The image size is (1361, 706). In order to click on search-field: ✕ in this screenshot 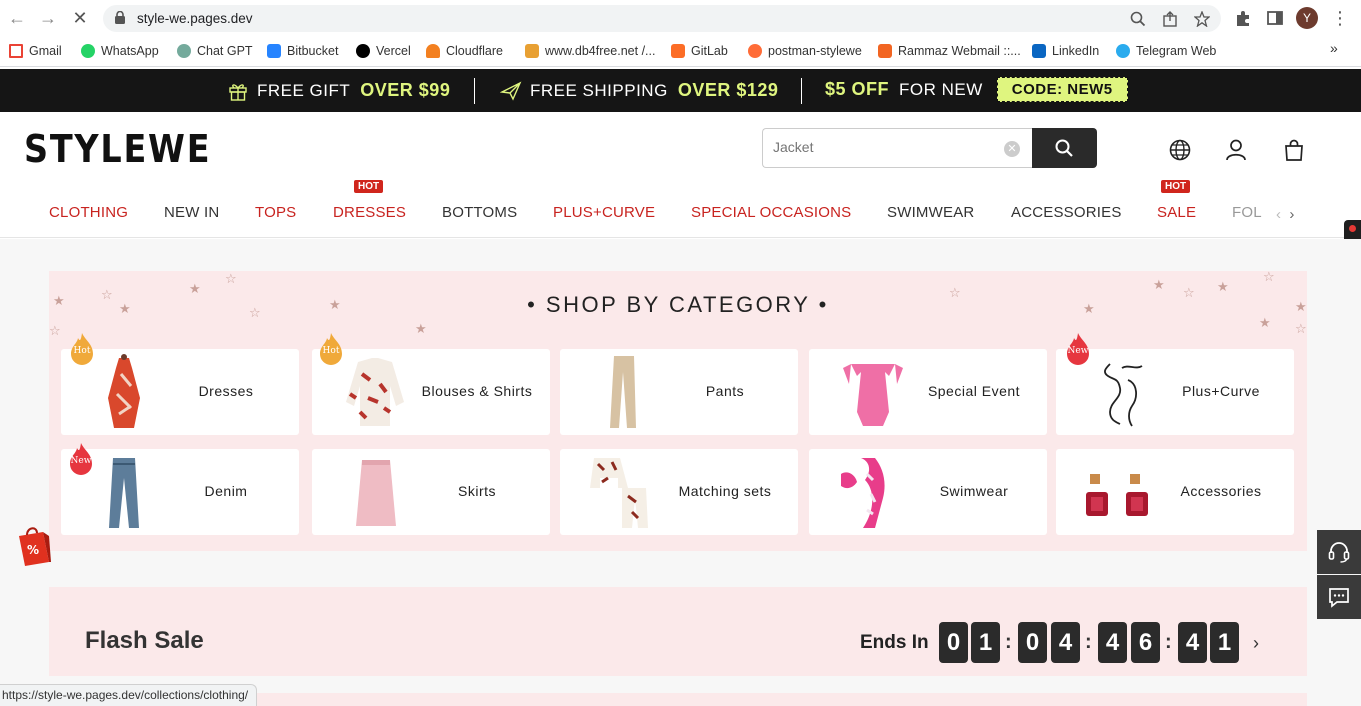, I will do `click(897, 148)`.